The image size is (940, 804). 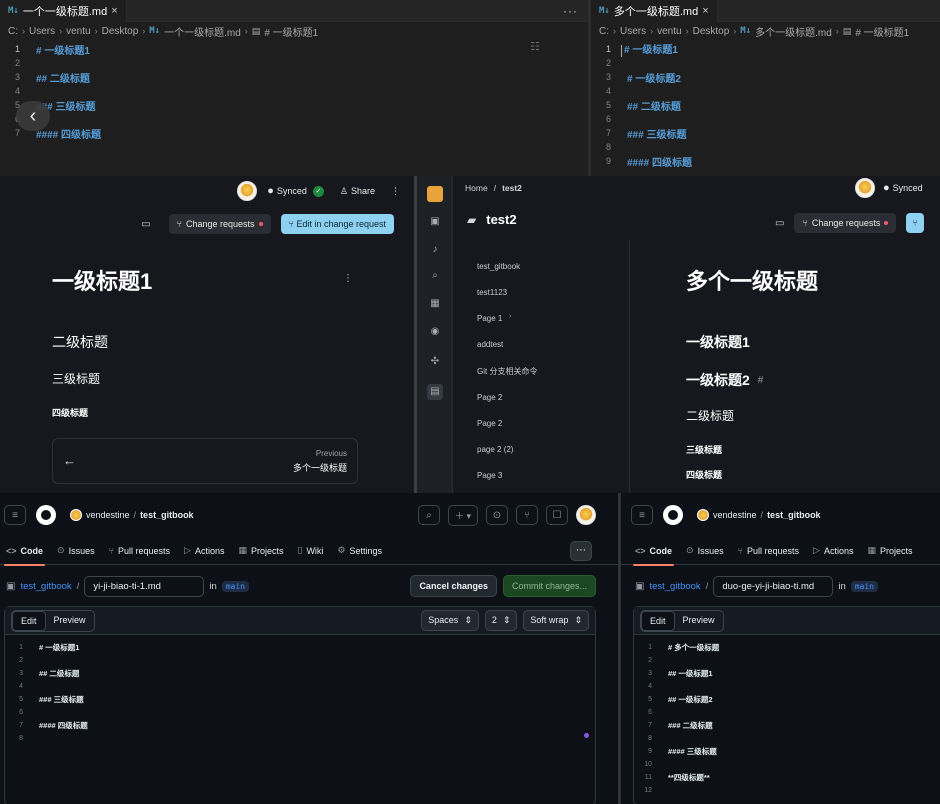 What do you see at coordinates (557, 515) in the screenshot?
I see `inbox-icon: ☐` at bounding box center [557, 515].